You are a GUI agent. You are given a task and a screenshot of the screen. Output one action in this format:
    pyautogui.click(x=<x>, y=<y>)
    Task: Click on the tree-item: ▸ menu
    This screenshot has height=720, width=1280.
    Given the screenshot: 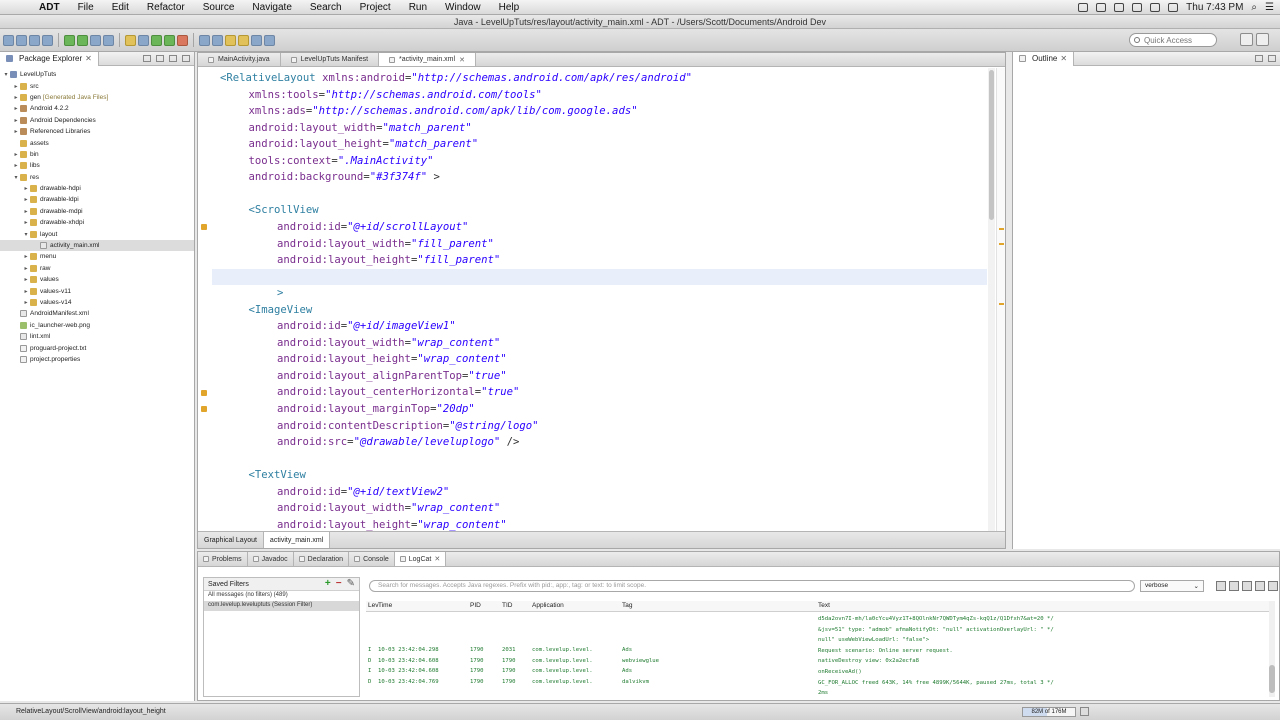 What is the action you would take?
    pyautogui.click(x=97, y=256)
    